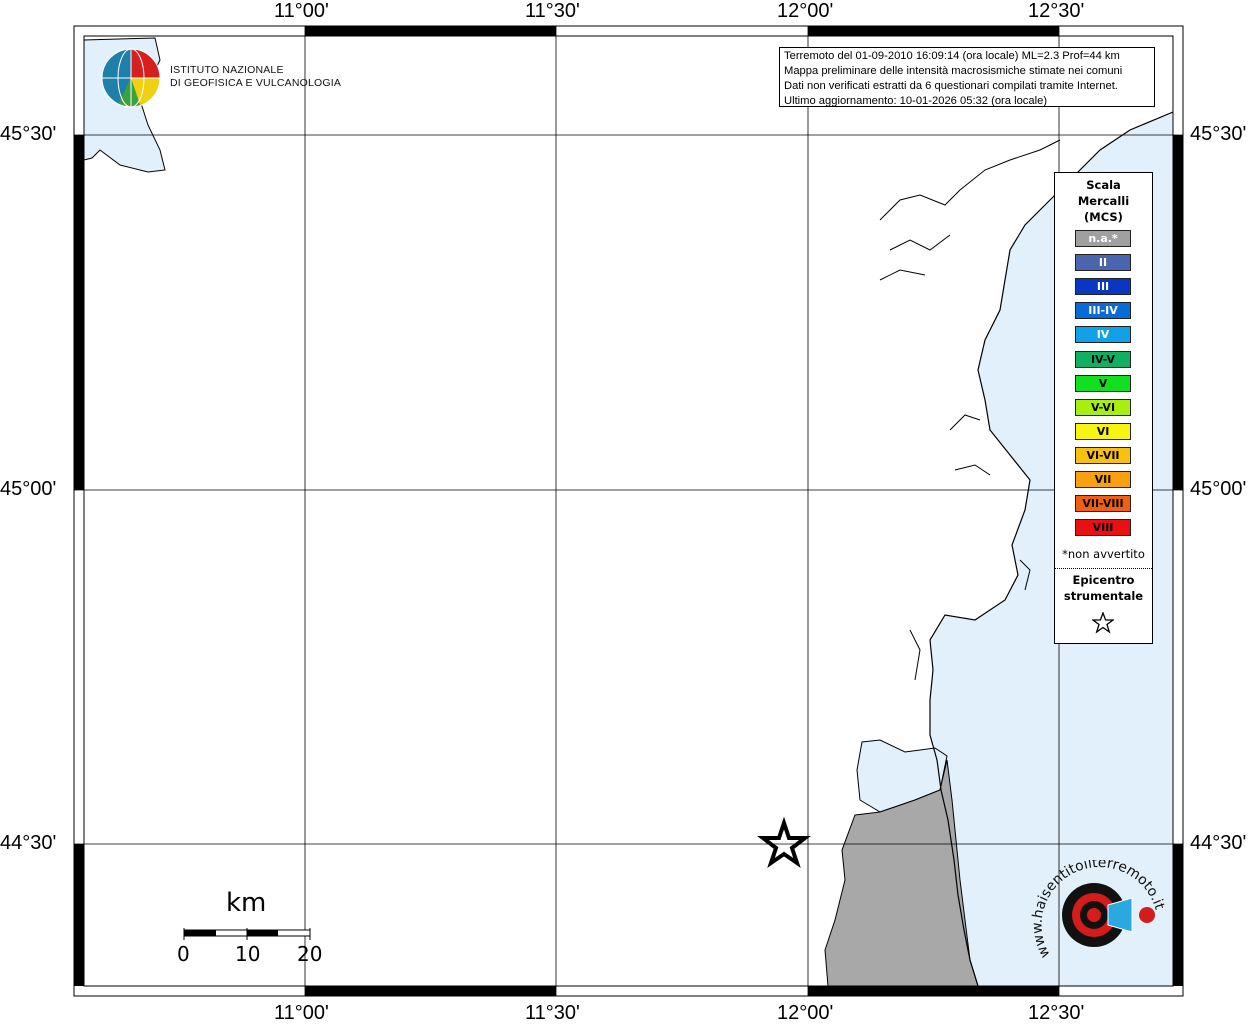  What do you see at coordinates (1103, 479) in the screenshot?
I see `legend-item: VII` at bounding box center [1103, 479].